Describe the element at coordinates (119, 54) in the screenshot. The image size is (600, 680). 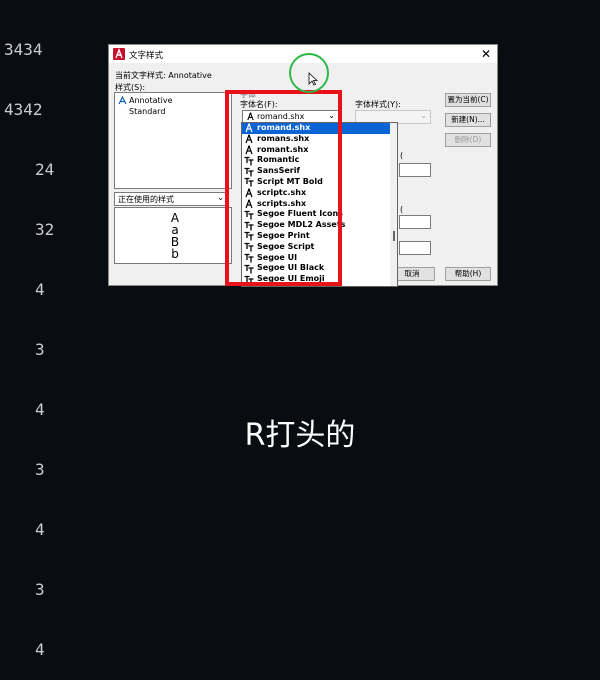
I see `autocad-logo-icon` at that location.